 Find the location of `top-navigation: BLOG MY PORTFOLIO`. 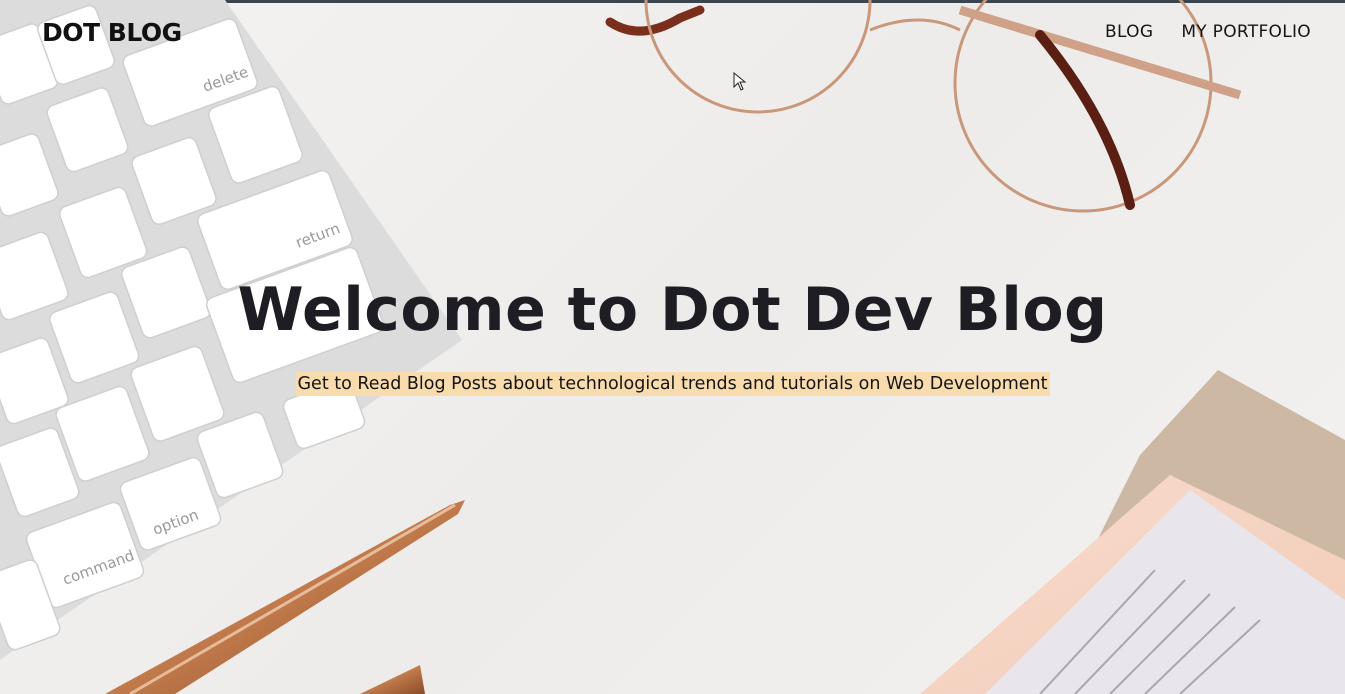

top-navigation: BLOG MY PORTFOLIO is located at coordinates (1208, 32).